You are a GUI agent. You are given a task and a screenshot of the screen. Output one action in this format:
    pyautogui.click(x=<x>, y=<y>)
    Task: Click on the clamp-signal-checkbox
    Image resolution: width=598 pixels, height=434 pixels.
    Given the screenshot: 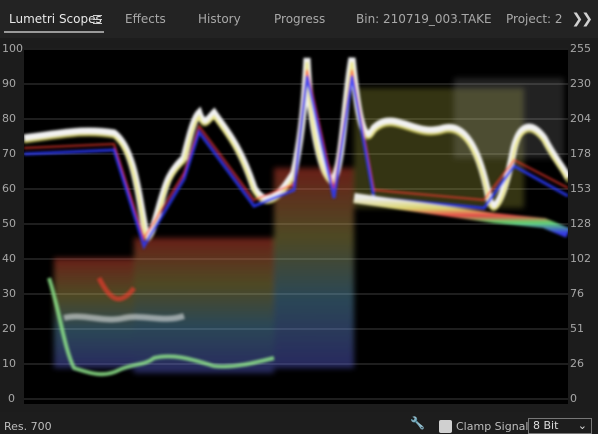 What is the action you would take?
    pyautogui.click(x=445, y=426)
    